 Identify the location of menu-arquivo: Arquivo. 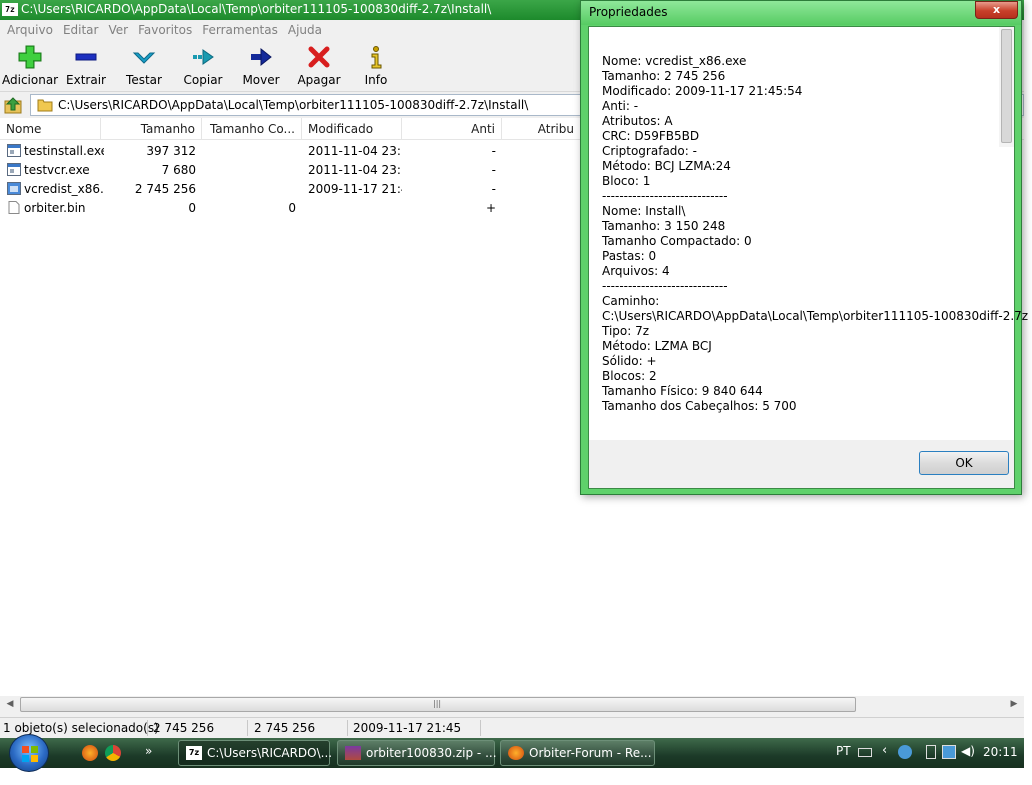
(30, 30).